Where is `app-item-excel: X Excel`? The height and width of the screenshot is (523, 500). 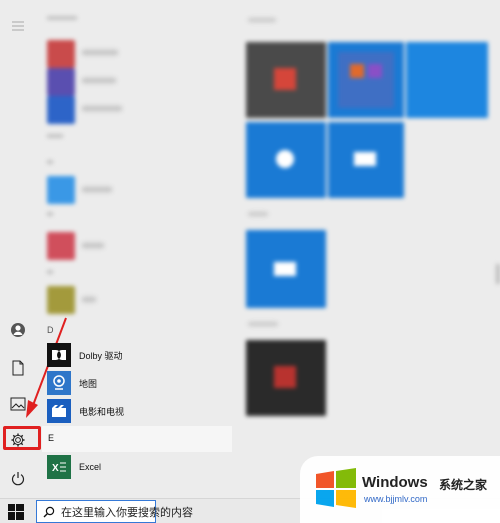
app-item-excel: X Excel is located at coordinates (74, 467).